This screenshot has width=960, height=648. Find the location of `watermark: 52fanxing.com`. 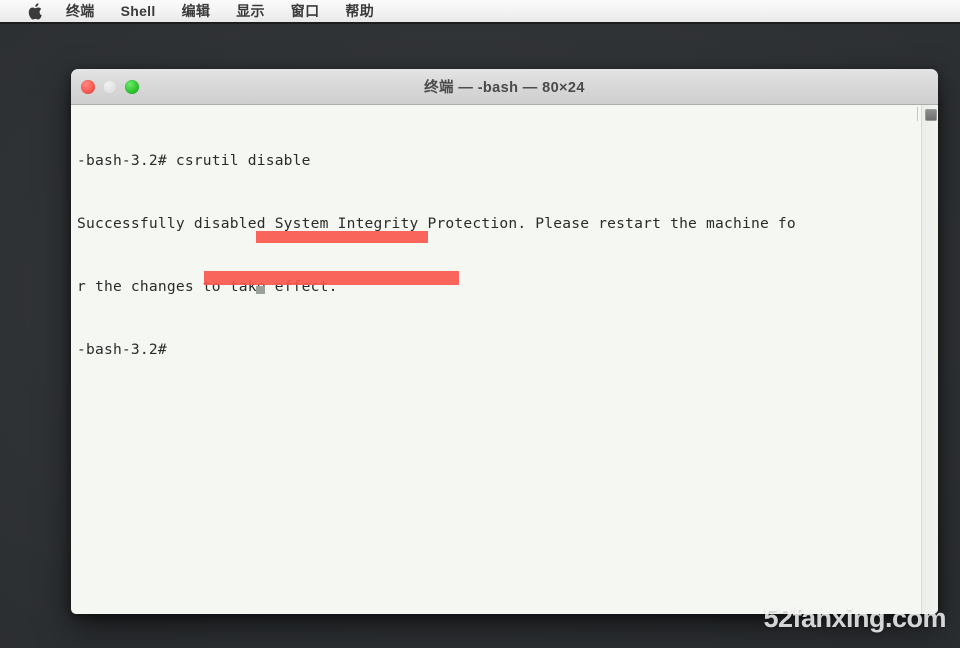

watermark: 52fanxing.com is located at coordinates (854, 618).